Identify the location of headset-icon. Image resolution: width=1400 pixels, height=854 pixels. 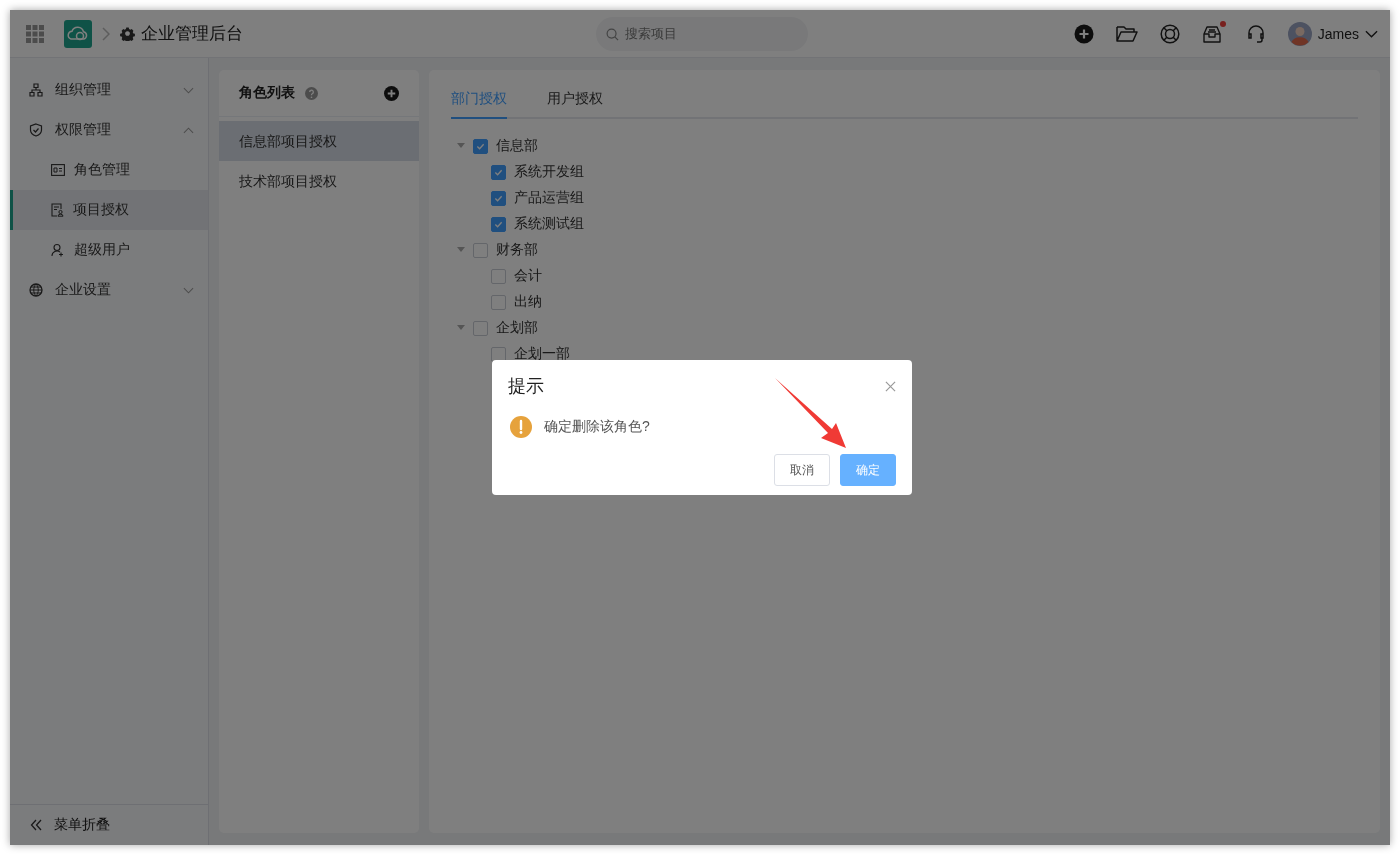
(1255, 33).